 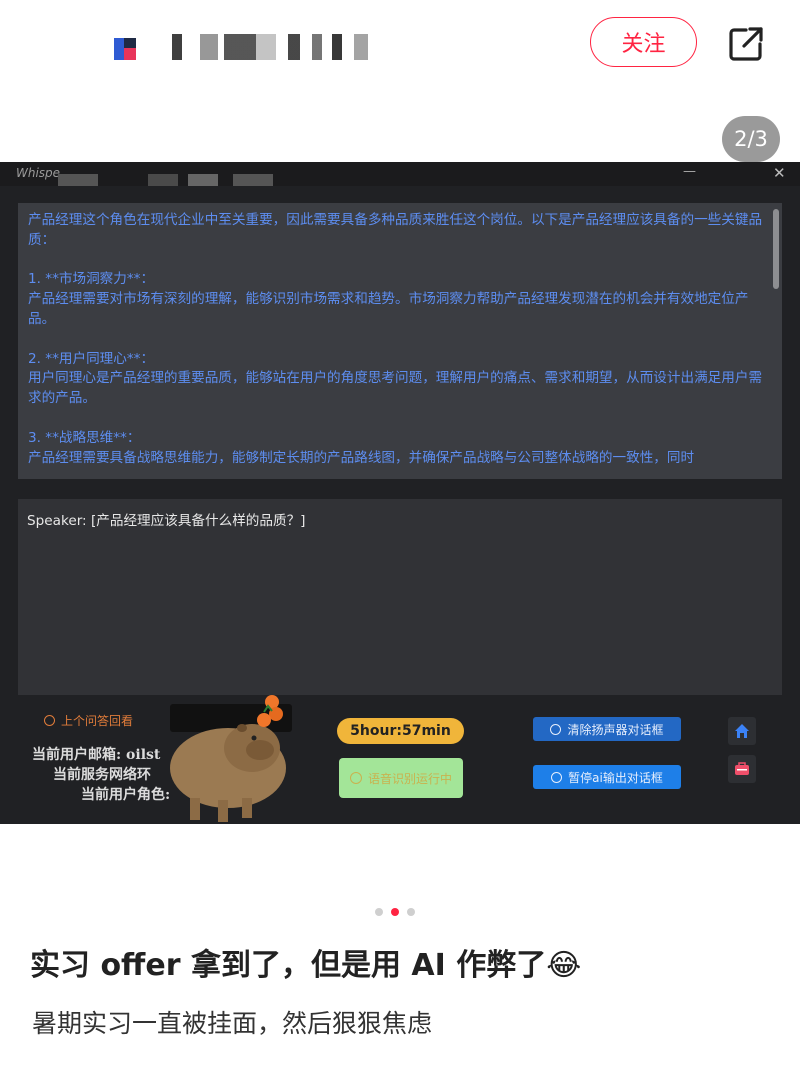 What do you see at coordinates (91, 279) in the screenshot?
I see `answer-point-heading: 1. **市场洞察力**：` at bounding box center [91, 279].